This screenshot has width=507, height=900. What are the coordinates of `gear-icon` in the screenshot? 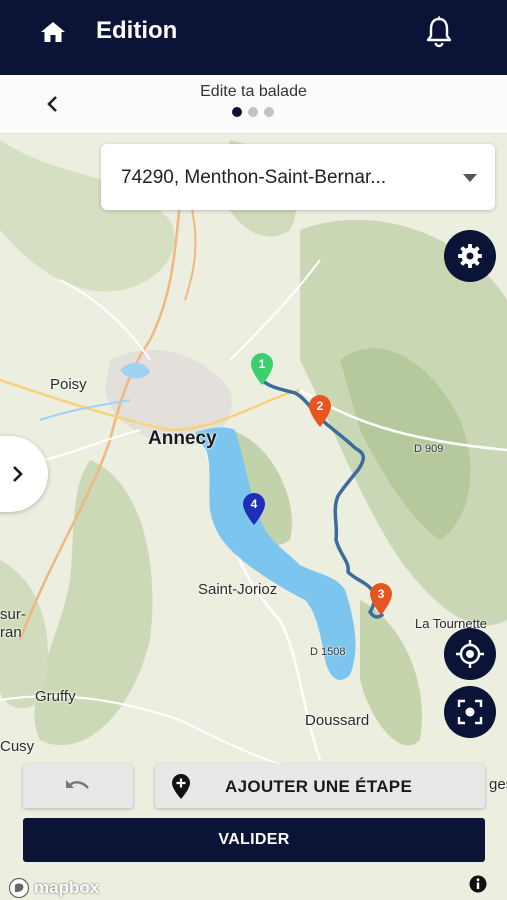 It's located at (470, 256).